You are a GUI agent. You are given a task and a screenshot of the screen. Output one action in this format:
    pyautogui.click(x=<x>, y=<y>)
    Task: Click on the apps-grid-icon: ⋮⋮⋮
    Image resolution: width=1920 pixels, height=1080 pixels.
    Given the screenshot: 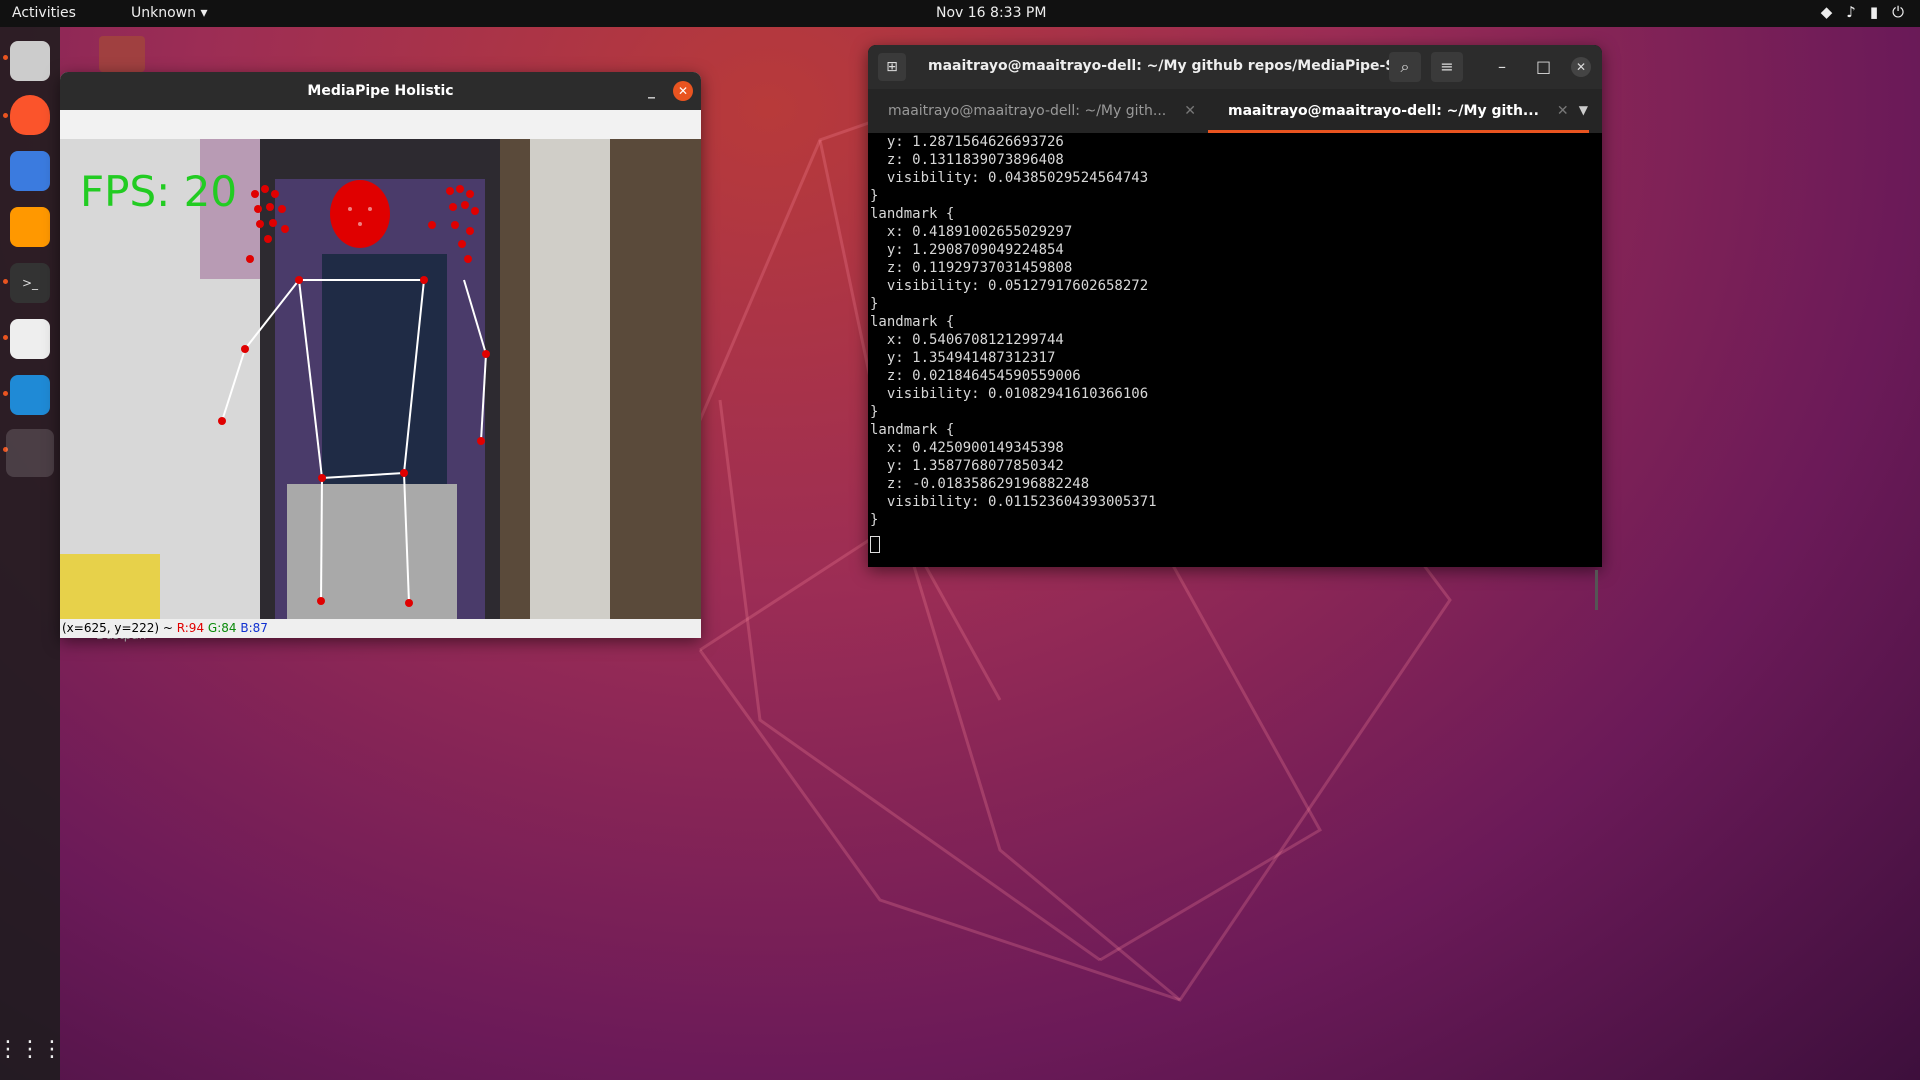 What is the action you would take?
    pyautogui.click(x=31, y=1049)
    